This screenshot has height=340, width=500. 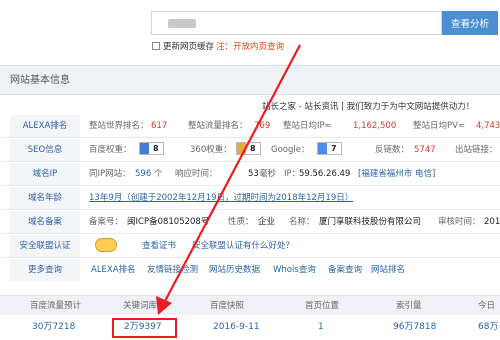 What do you see at coordinates (476, 150) in the screenshot?
I see `outlinks-label: 出站链接：` at bounding box center [476, 150].